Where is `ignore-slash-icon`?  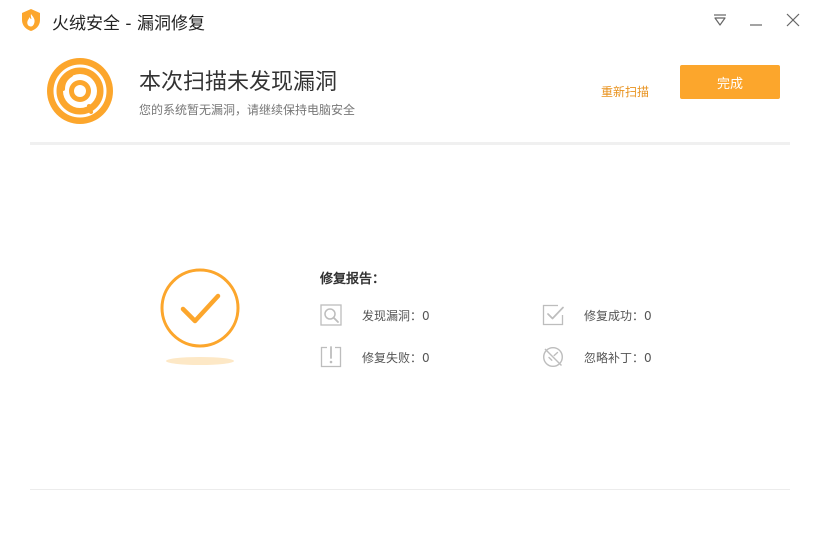 ignore-slash-icon is located at coordinates (553, 357).